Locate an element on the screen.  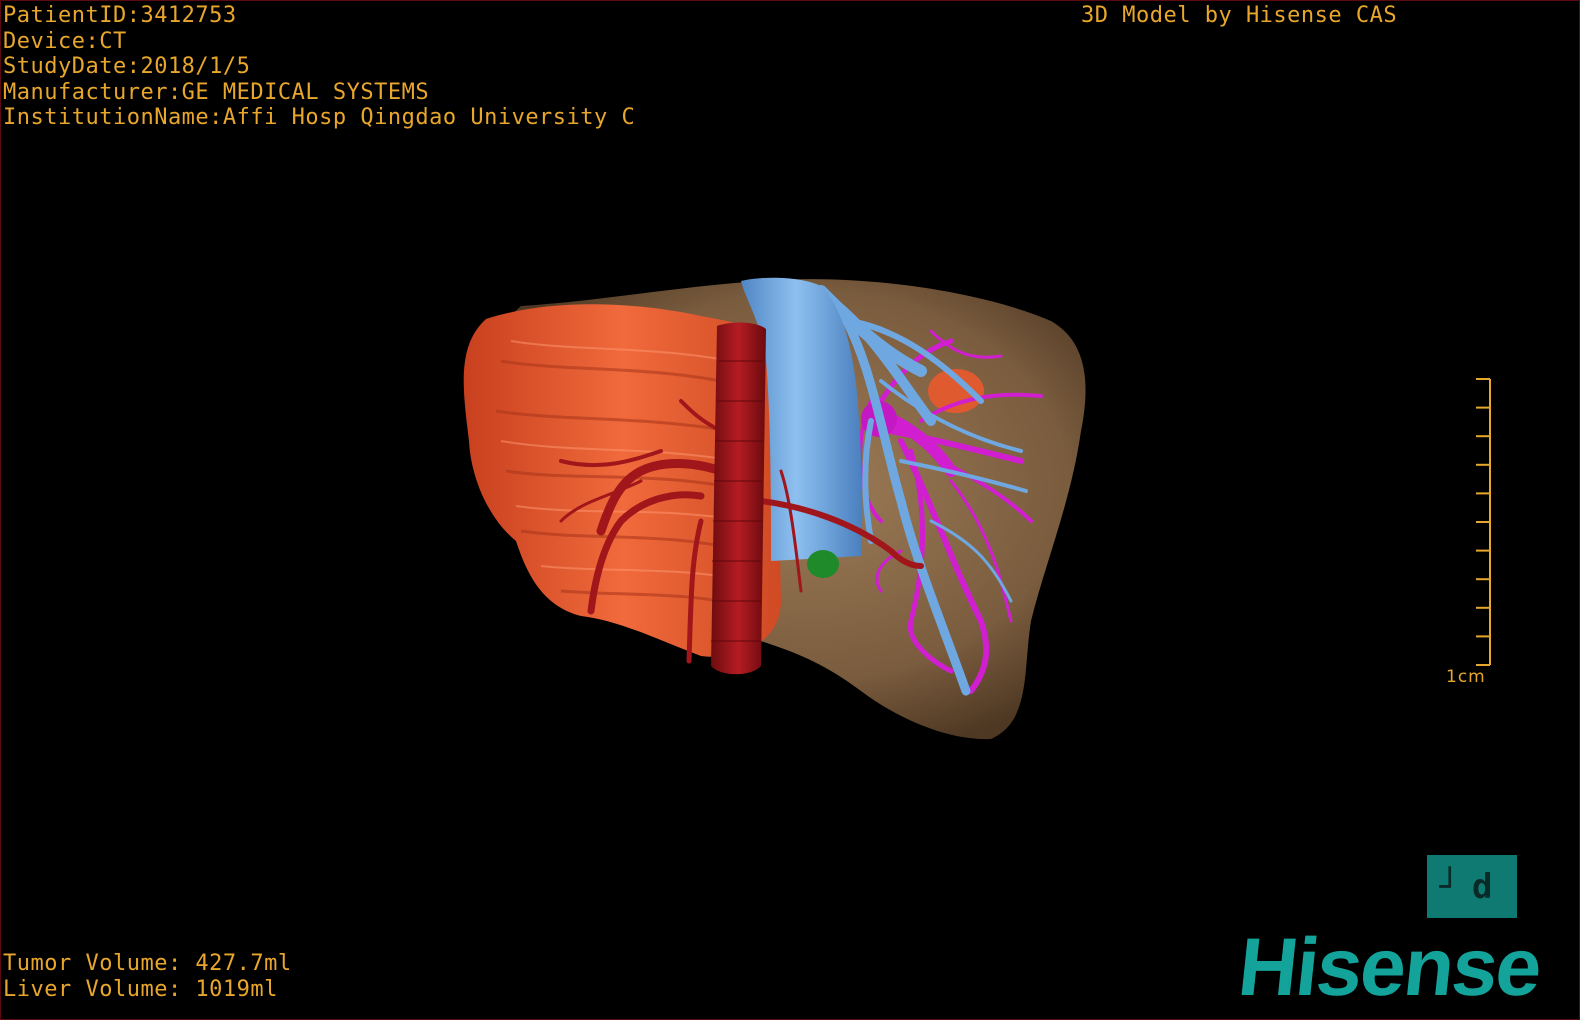
gallbladder is located at coordinates (823, 564).